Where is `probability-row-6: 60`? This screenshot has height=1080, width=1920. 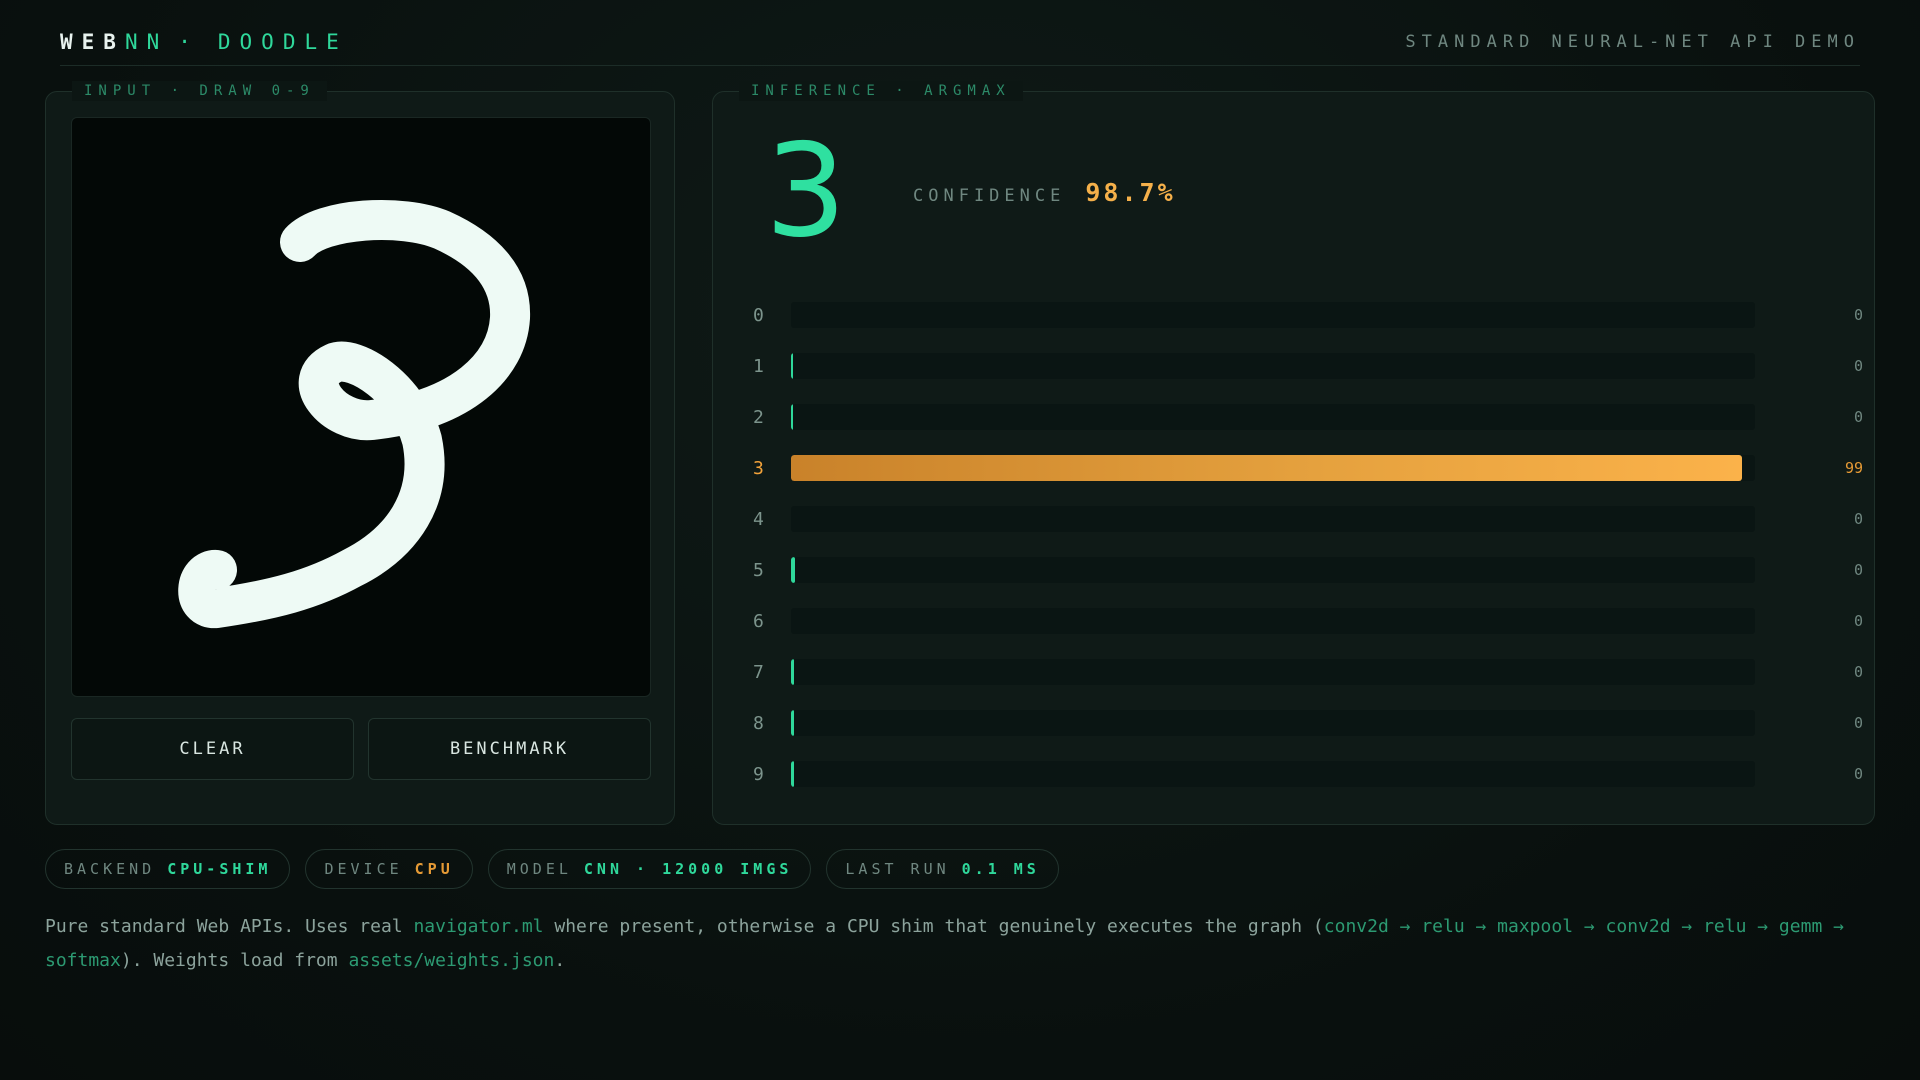 probability-row-6: 60 is located at coordinates (1308, 621).